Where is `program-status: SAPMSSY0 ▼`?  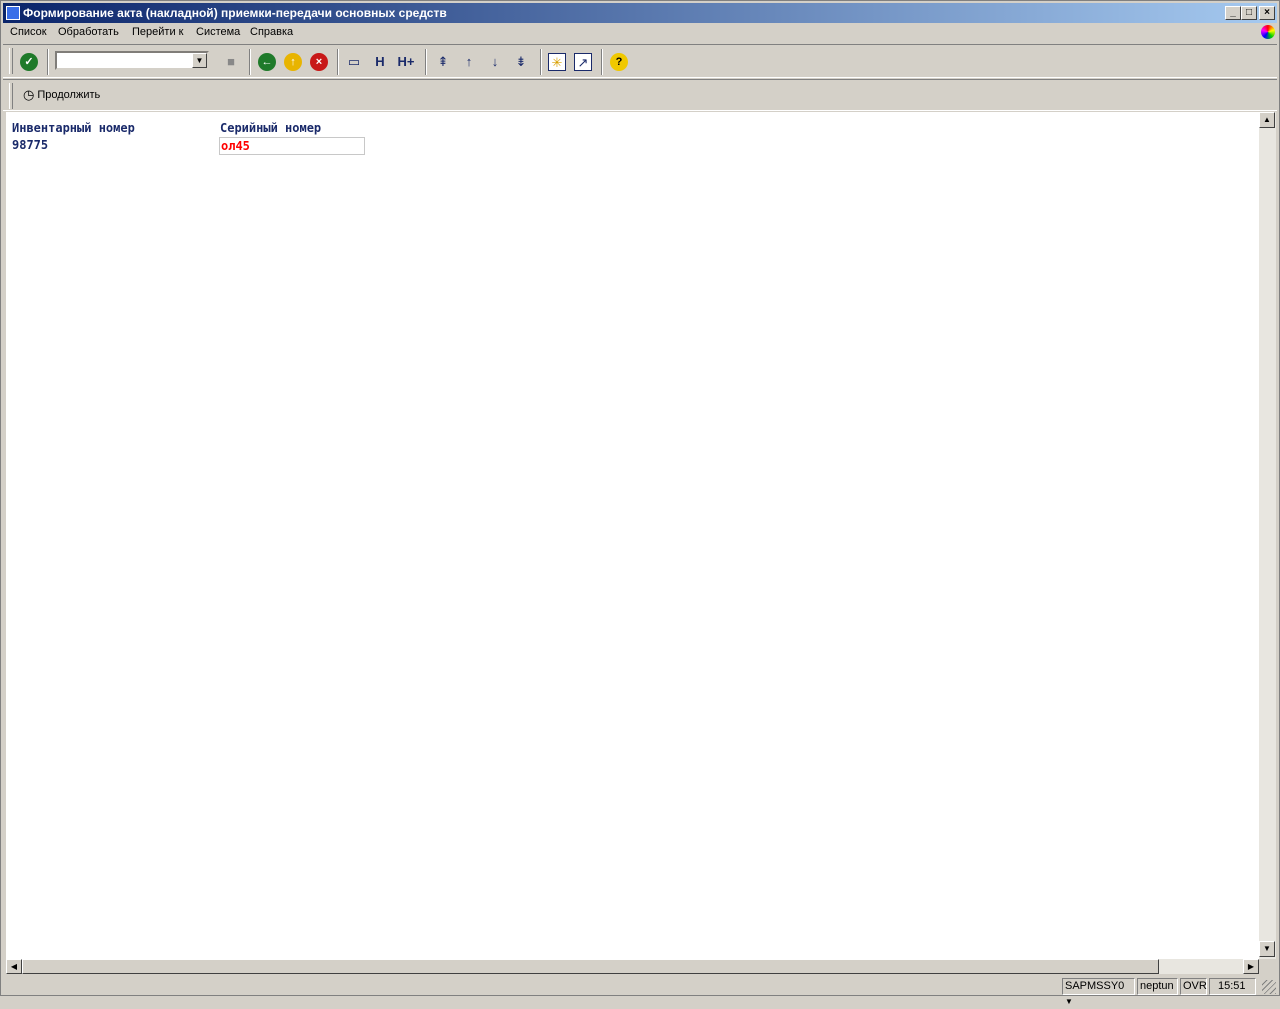
program-status: SAPMSSY0 ▼ is located at coordinates (1098, 992).